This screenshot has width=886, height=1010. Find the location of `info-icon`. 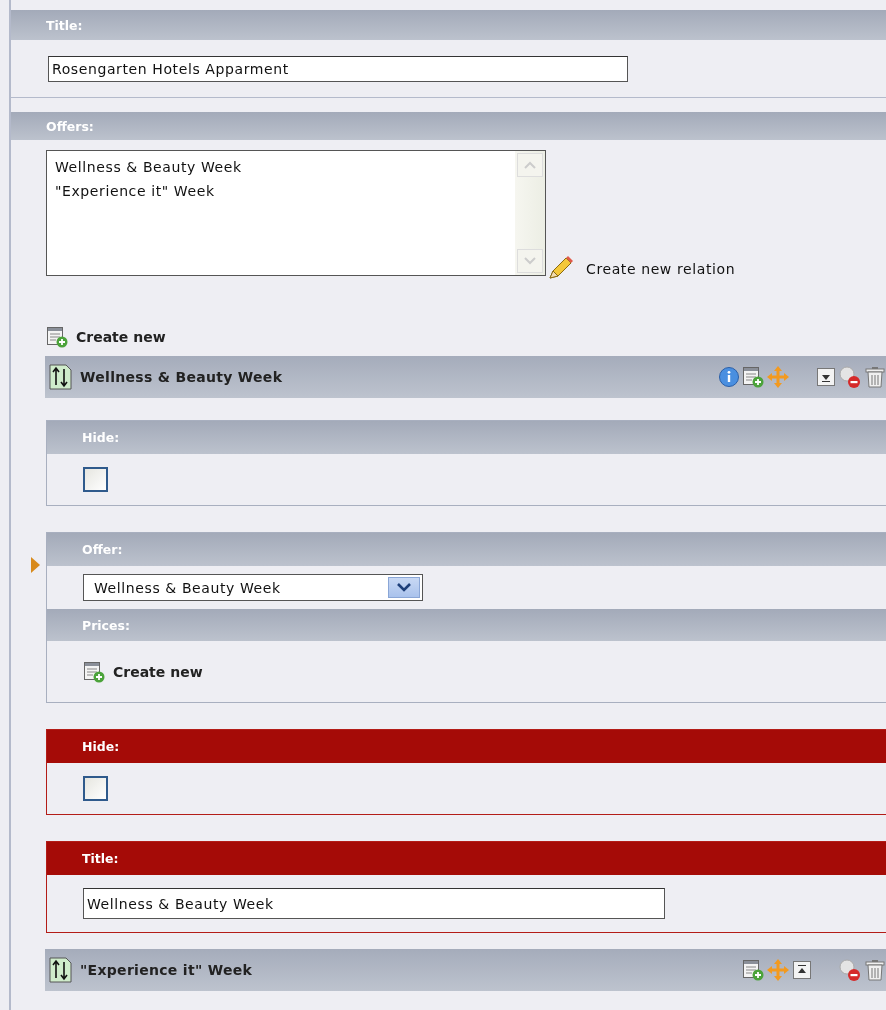

info-icon is located at coordinates (729, 377).